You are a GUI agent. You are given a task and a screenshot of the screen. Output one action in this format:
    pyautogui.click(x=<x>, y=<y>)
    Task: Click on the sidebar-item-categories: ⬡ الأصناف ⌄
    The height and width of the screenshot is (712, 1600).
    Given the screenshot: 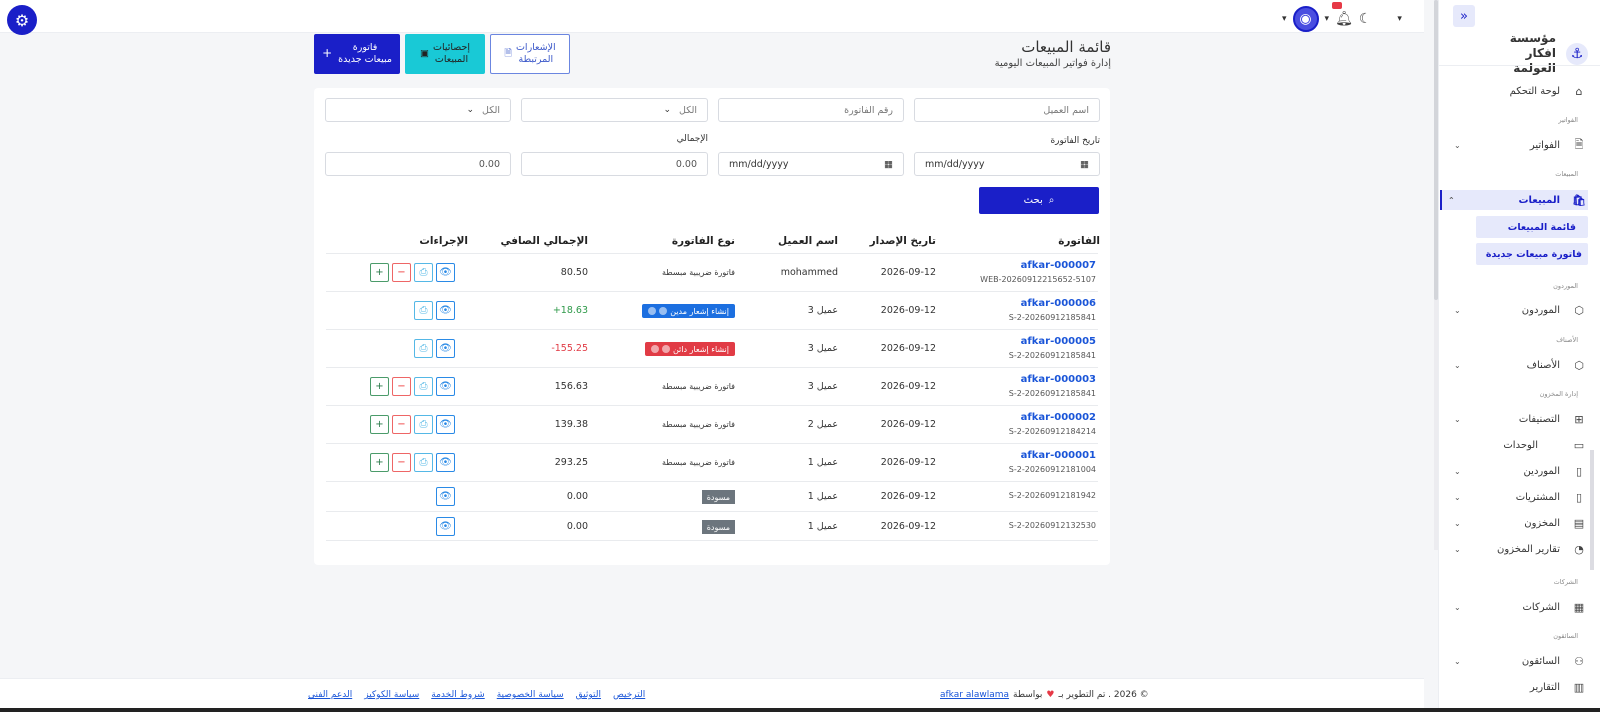 What is the action you would take?
    pyautogui.click(x=1518, y=365)
    